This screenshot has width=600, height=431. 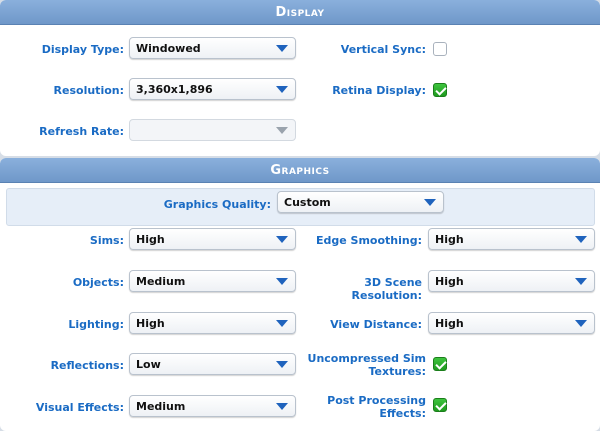 I want to click on sims-value: High, so click(x=150, y=239).